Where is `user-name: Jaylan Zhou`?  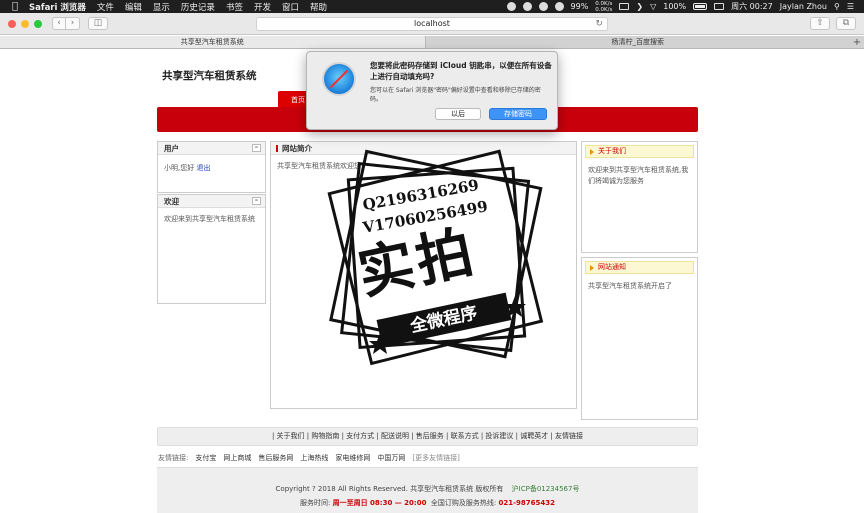 user-name: Jaylan Zhou is located at coordinates (803, 6).